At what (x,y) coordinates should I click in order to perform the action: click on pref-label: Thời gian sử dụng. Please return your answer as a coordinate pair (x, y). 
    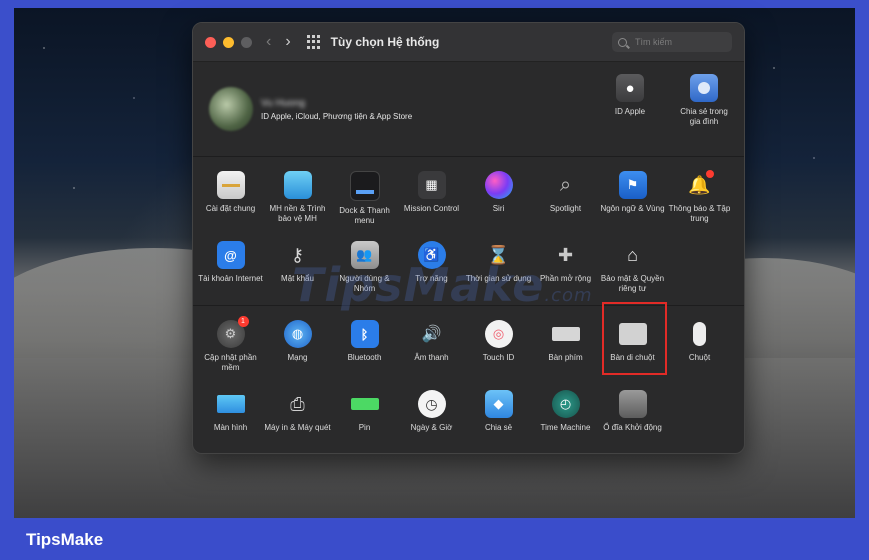
    Looking at the image, I should click on (498, 278).